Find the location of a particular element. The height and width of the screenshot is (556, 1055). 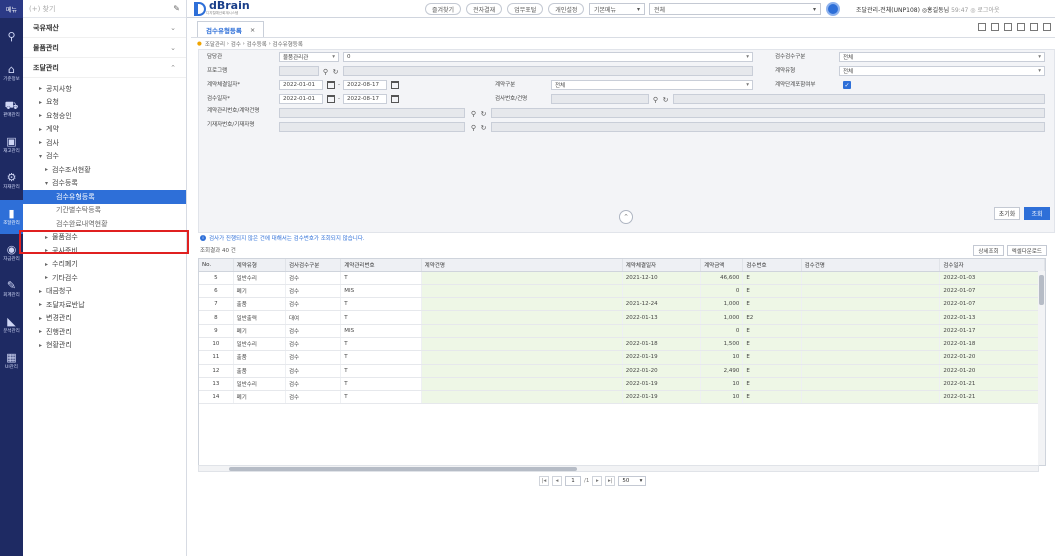

org-select: 물품관리관 ▾ is located at coordinates (309, 57).